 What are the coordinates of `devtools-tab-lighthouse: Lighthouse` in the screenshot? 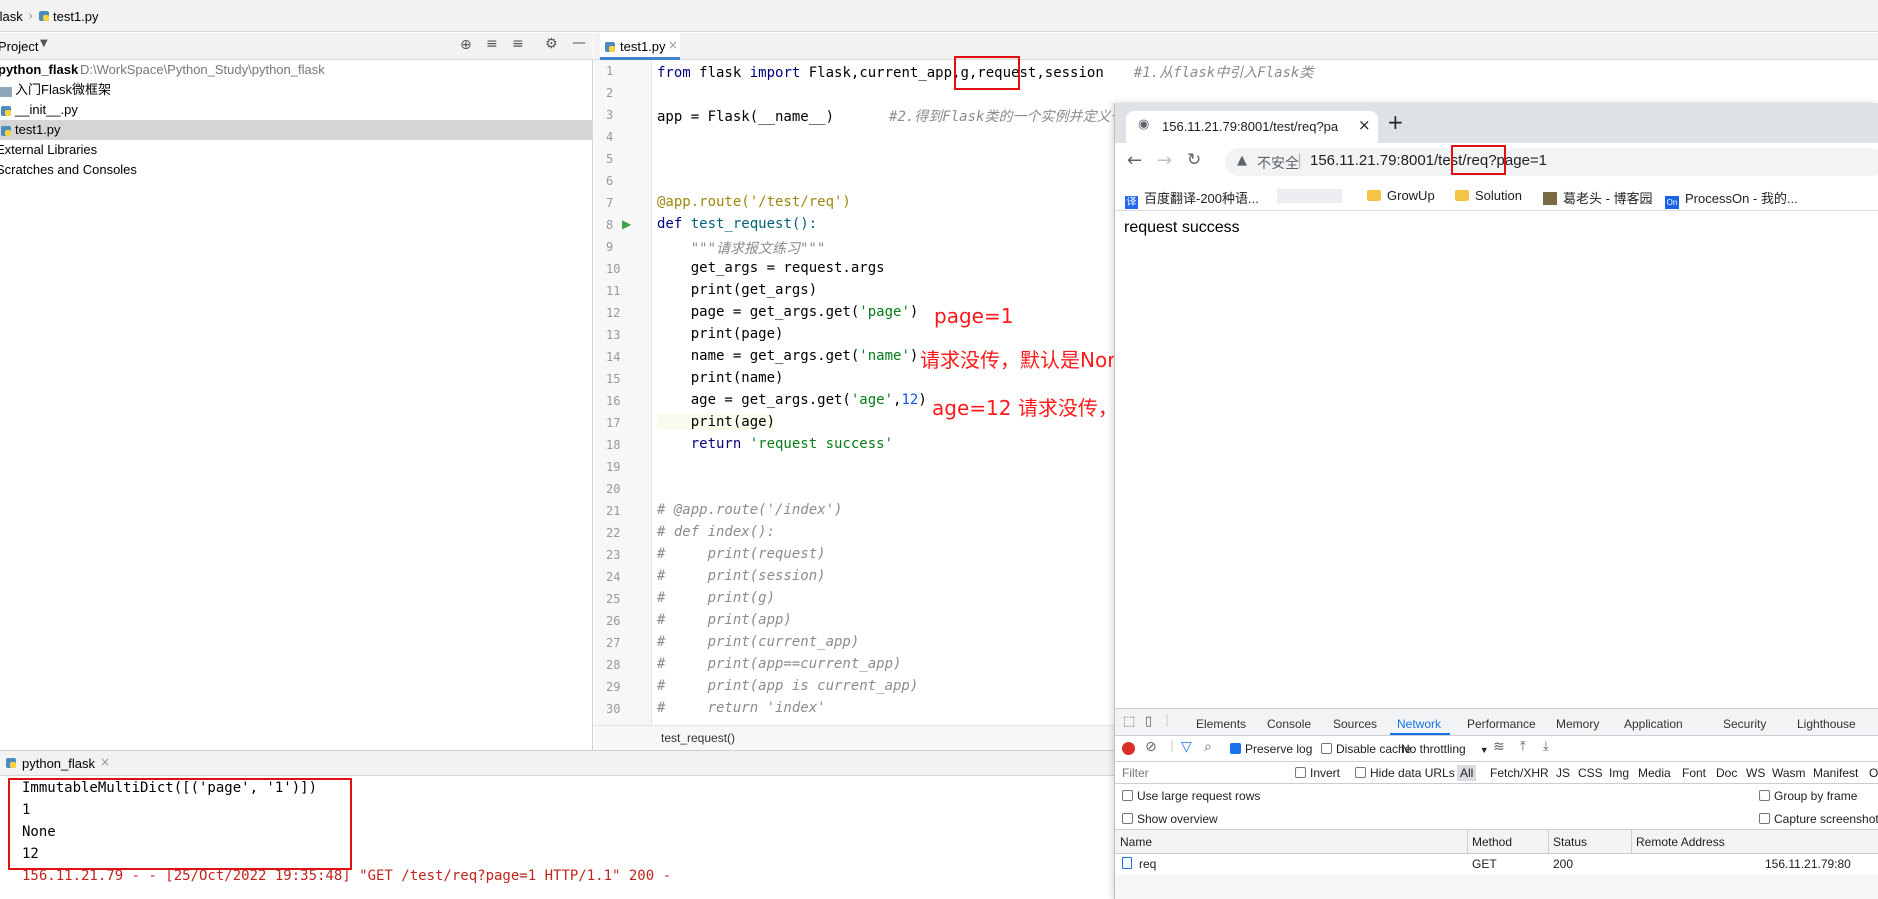 It's located at (1826, 724).